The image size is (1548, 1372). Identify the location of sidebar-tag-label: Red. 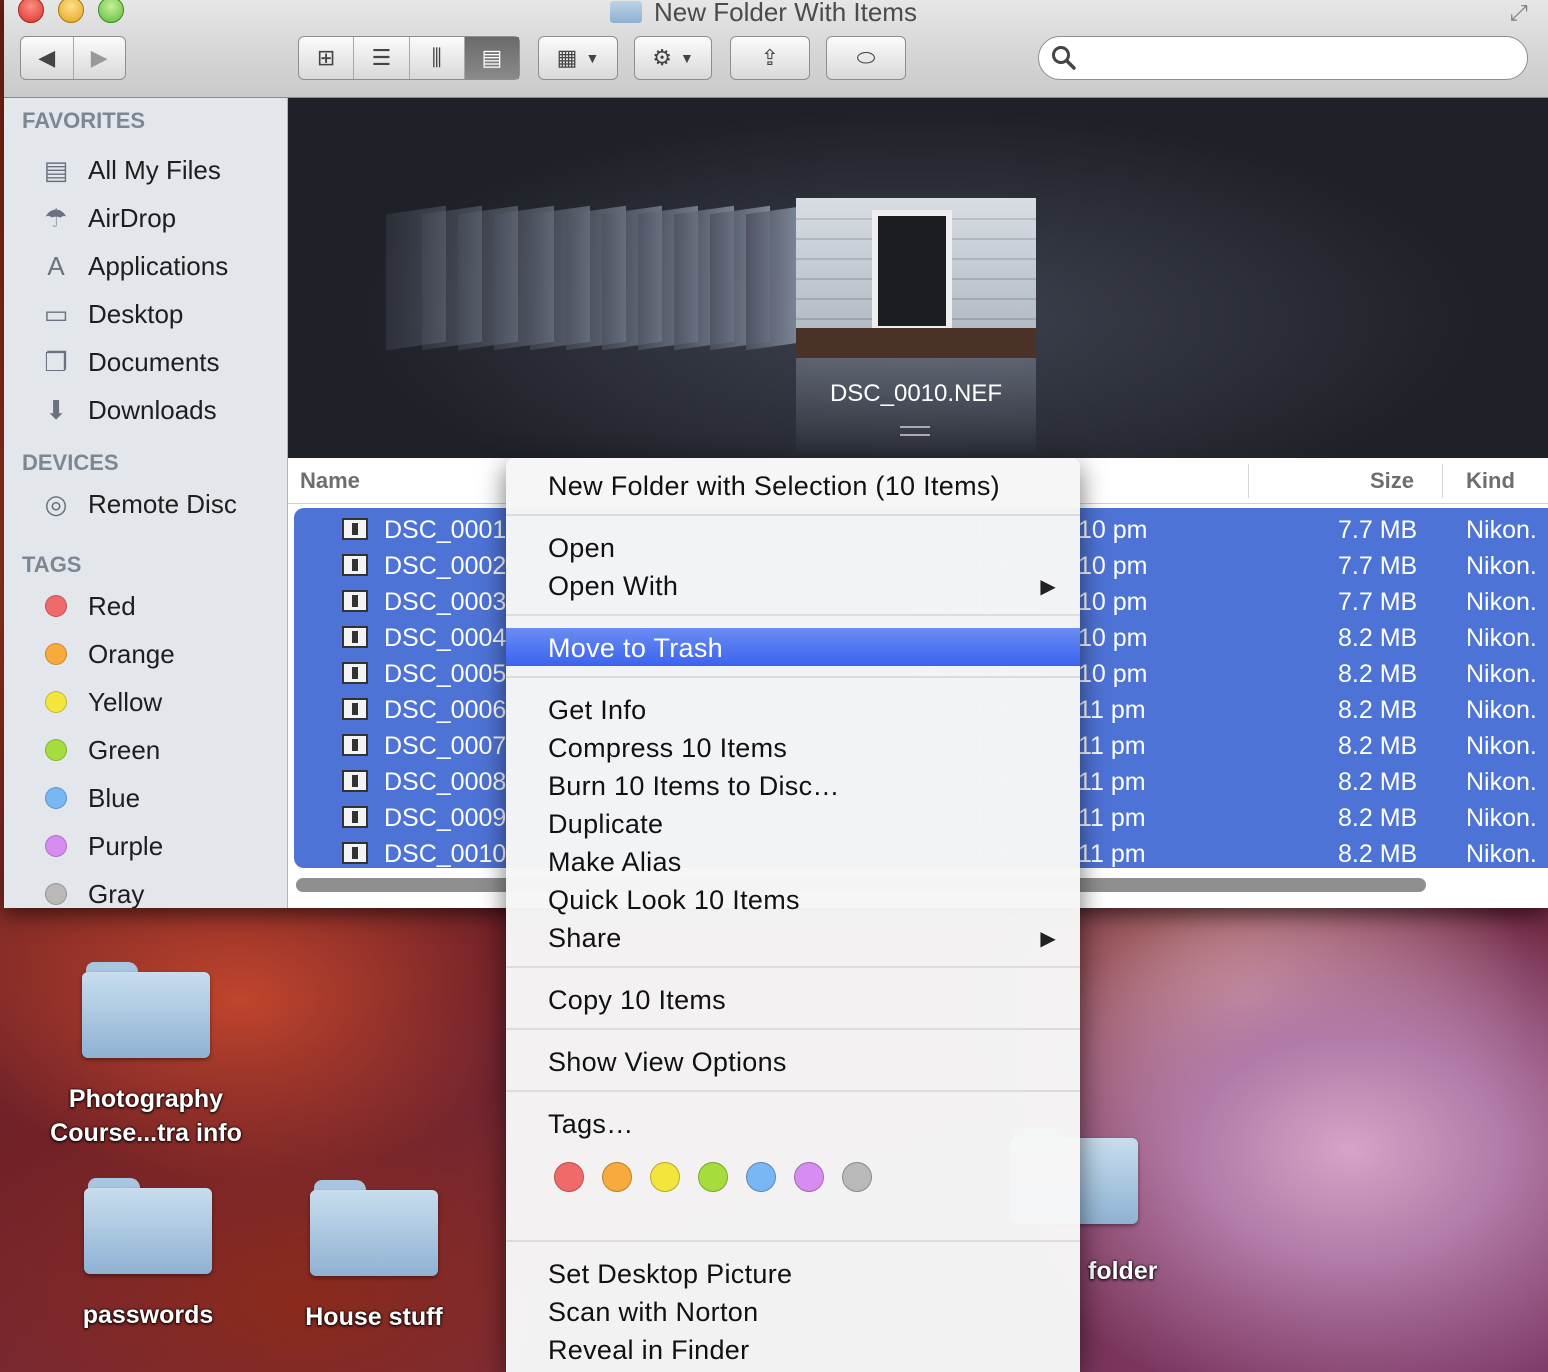
(112, 605).